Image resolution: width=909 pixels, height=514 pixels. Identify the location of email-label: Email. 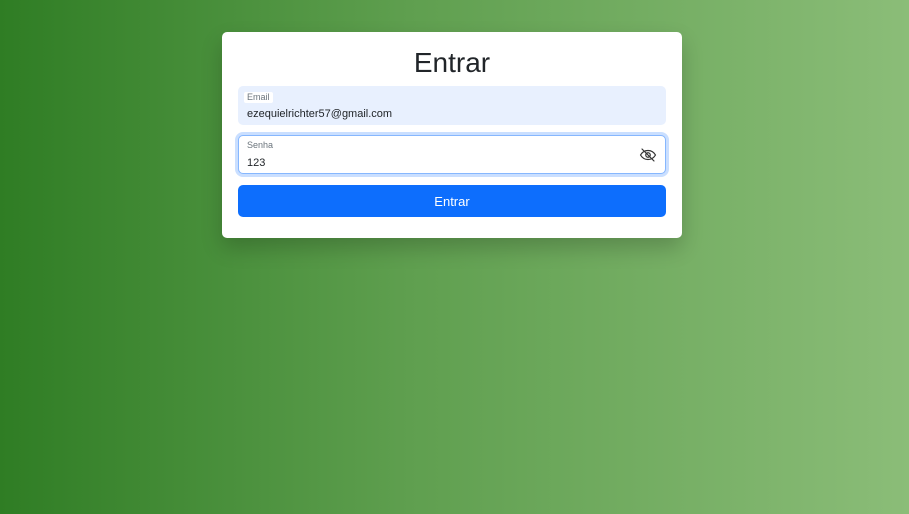
(258, 97).